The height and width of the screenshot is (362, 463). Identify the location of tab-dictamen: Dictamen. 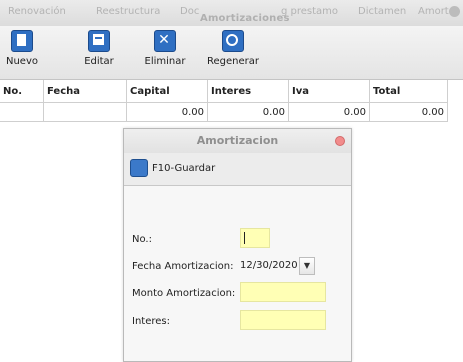
(382, 11).